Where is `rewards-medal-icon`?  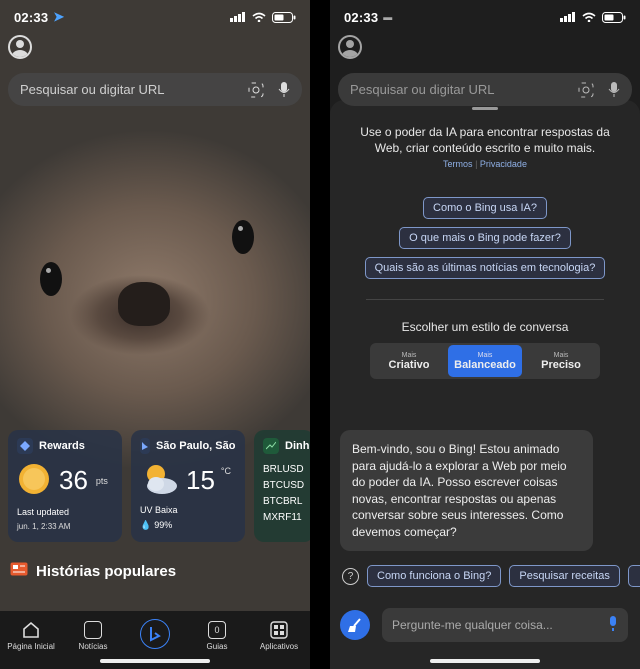
rewards-medal-icon is located at coordinates (34, 480).